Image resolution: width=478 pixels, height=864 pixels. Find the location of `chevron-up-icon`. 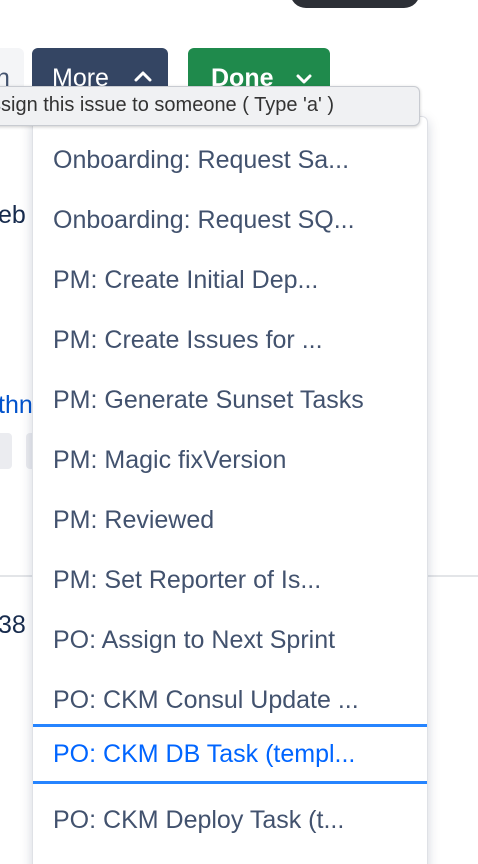

chevron-up-icon is located at coordinates (143, 76).